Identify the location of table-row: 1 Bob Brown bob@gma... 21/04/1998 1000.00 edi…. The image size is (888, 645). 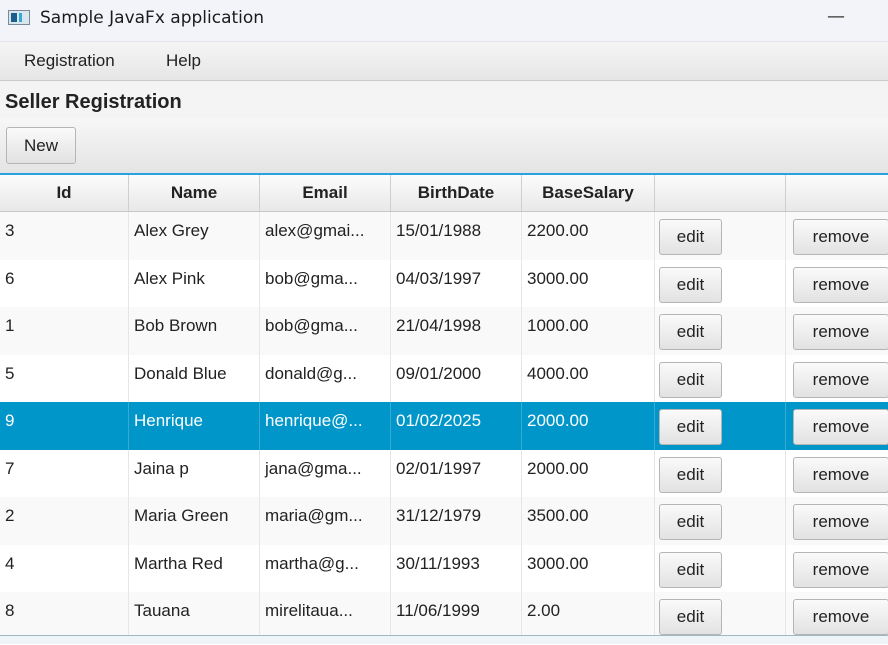
(444, 331).